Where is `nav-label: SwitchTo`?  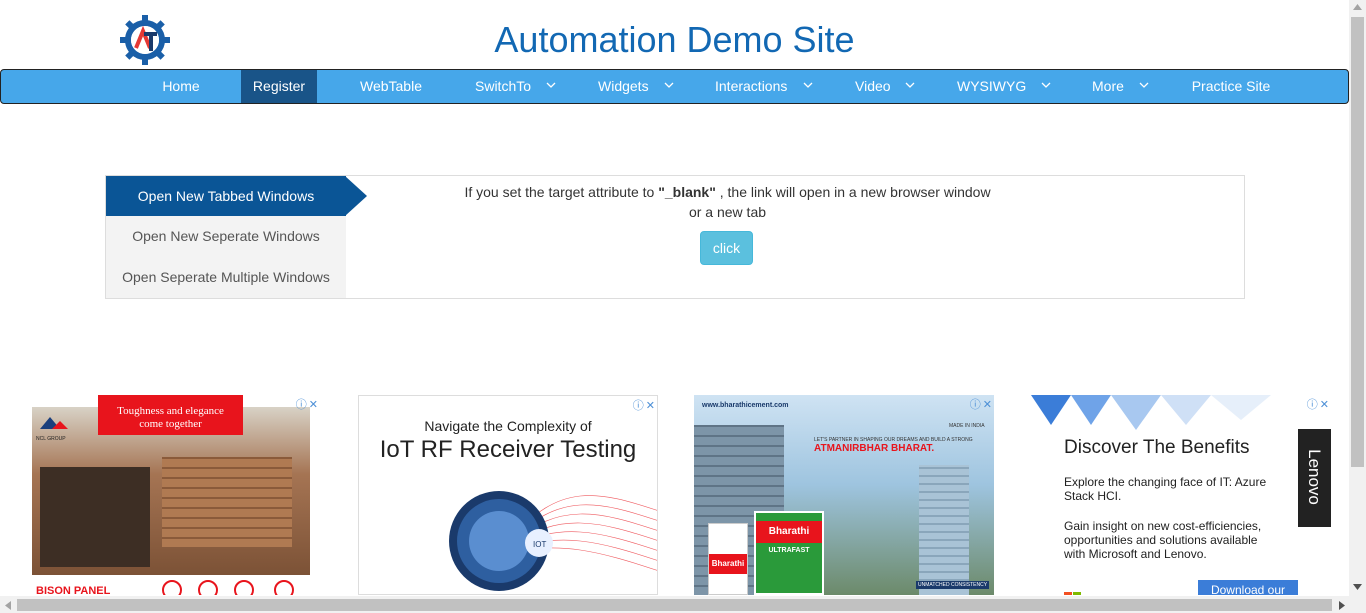 nav-label: SwitchTo is located at coordinates (503, 86).